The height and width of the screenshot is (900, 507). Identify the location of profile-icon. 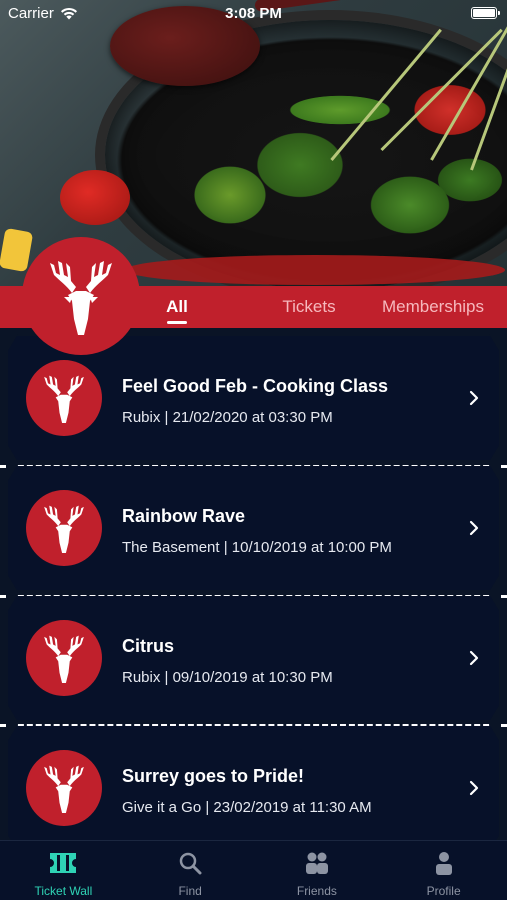
(443, 863).